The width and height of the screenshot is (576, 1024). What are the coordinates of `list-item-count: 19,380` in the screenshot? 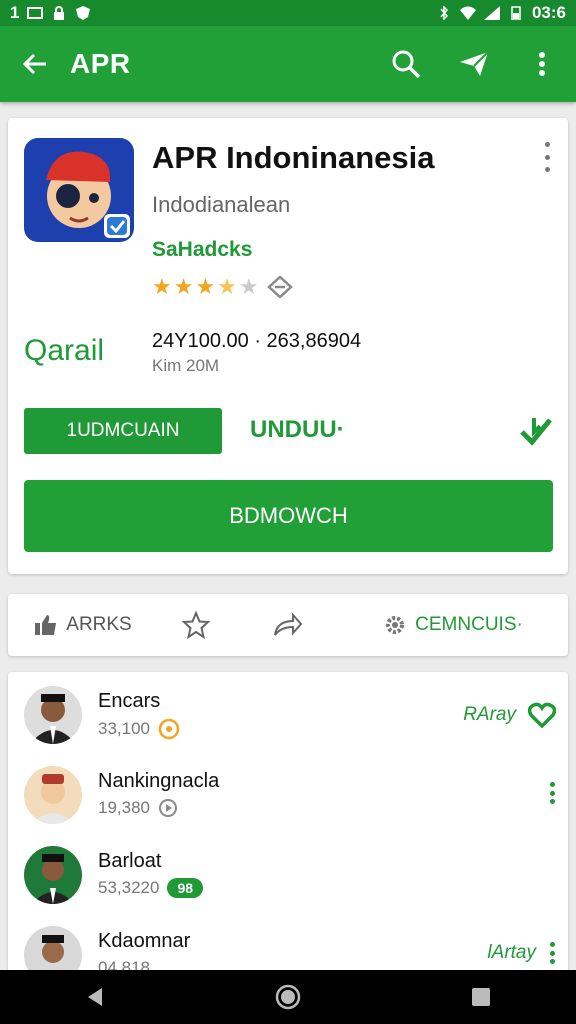 It's located at (124, 807).